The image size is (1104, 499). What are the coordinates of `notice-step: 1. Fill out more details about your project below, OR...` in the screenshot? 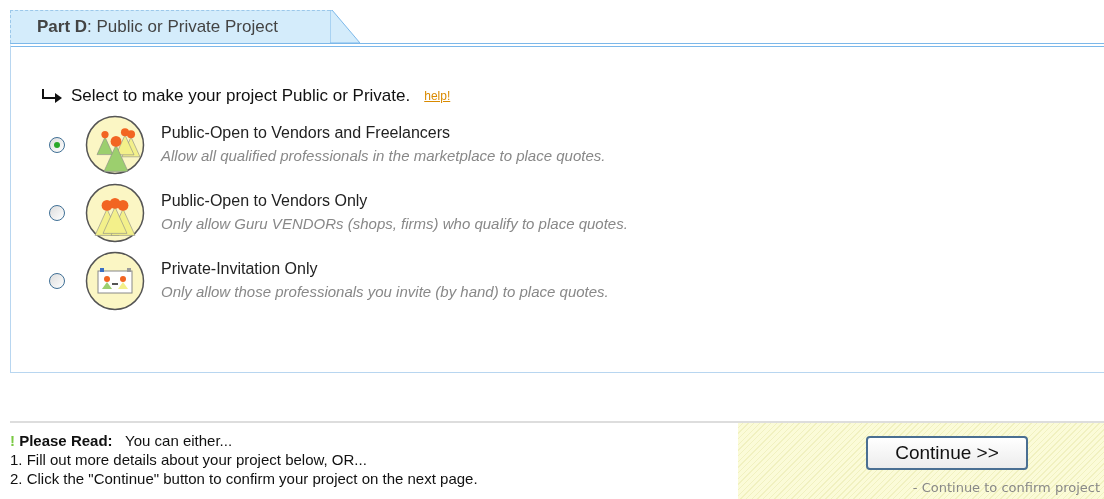 It's located at (188, 459).